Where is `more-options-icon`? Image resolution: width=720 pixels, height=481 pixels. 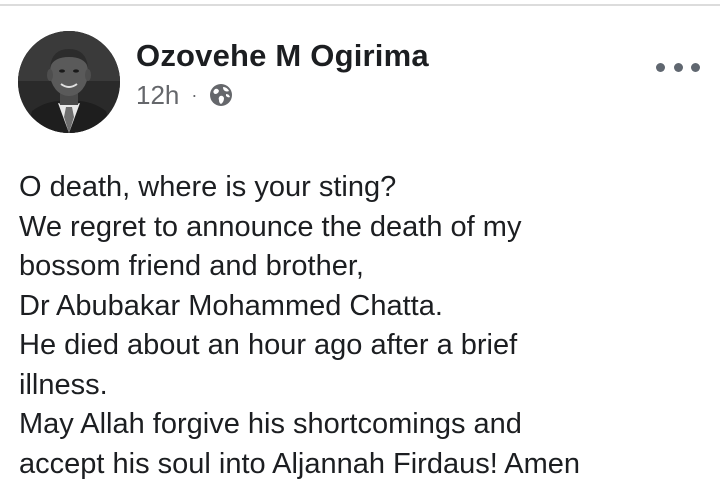
more-options-icon is located at coordinates (678, 67).